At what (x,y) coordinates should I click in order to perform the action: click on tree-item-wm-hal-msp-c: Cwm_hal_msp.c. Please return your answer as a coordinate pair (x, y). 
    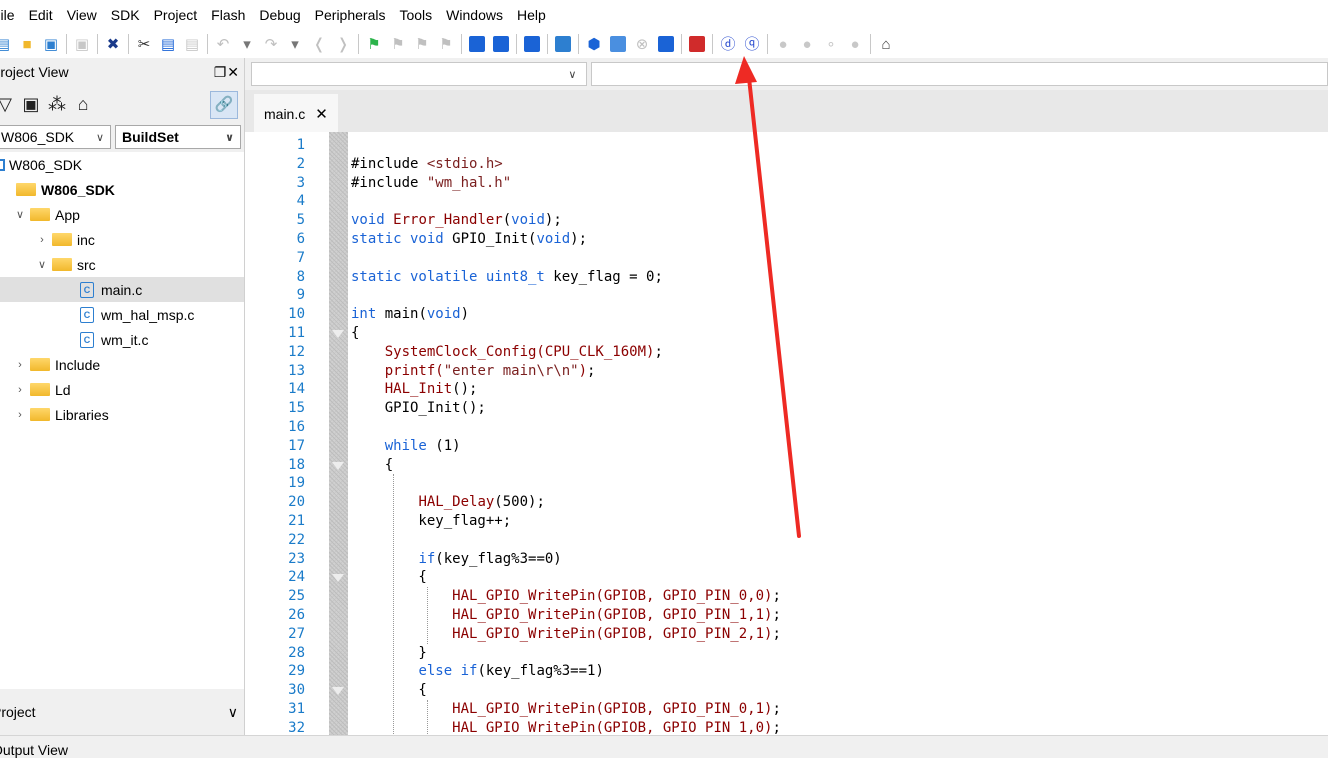
    Looking at the image, I should click on (122, 314).